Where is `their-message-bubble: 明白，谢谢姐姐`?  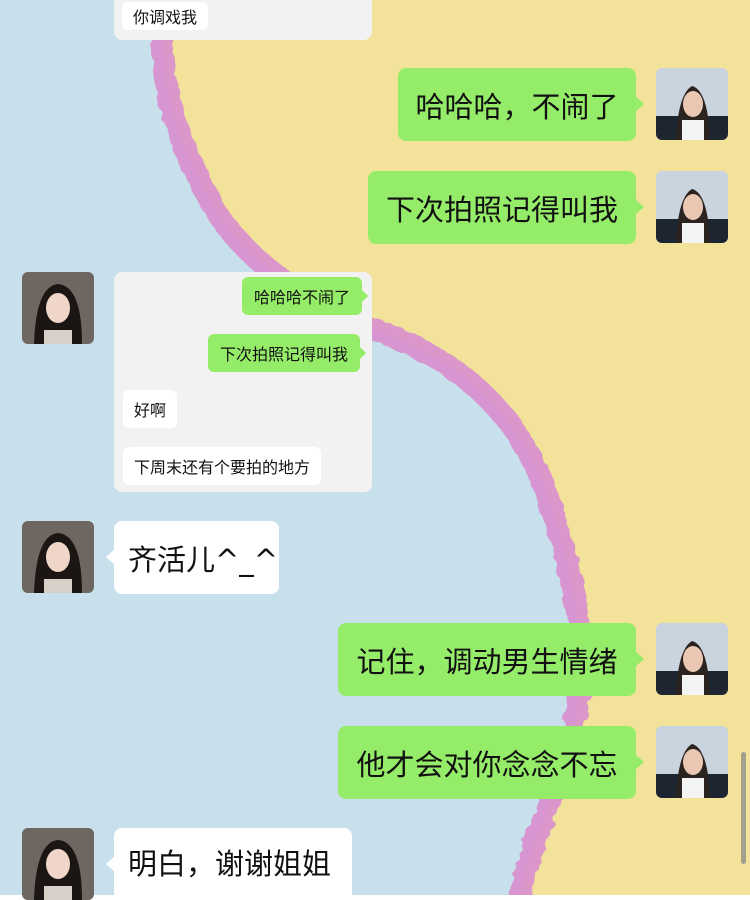 their-message-bubble: 明白，谢谢姐姐 is located at coordinates (229, 861).